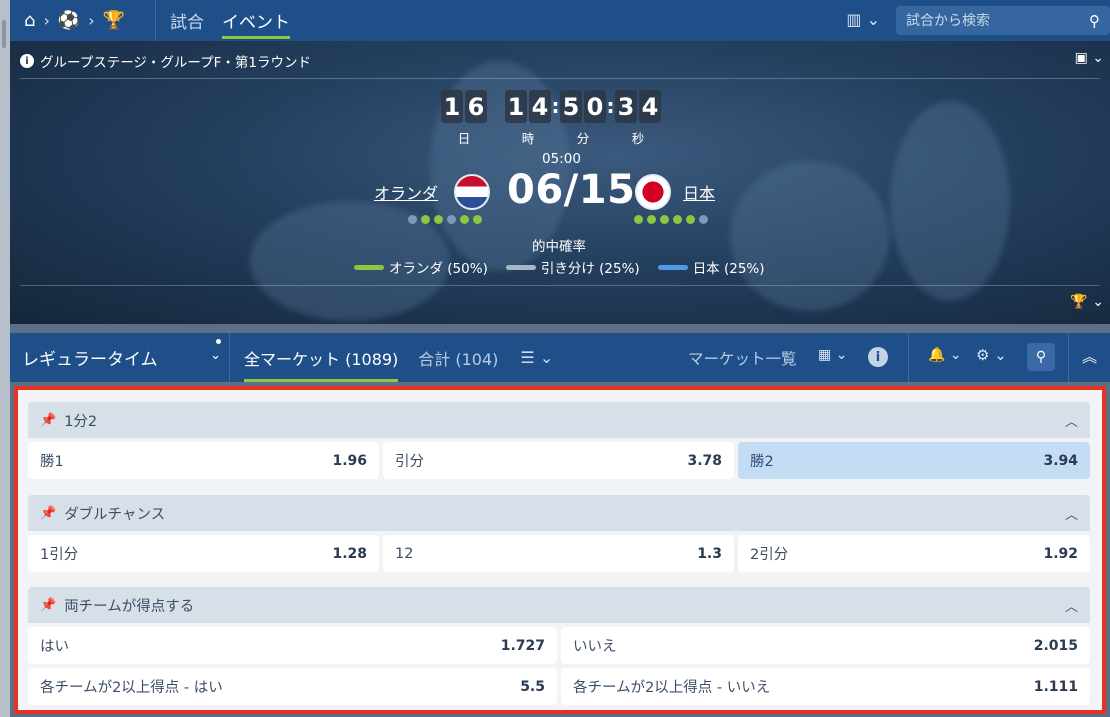  I want to click on netherlands-flag-icon, so click(472, 192).